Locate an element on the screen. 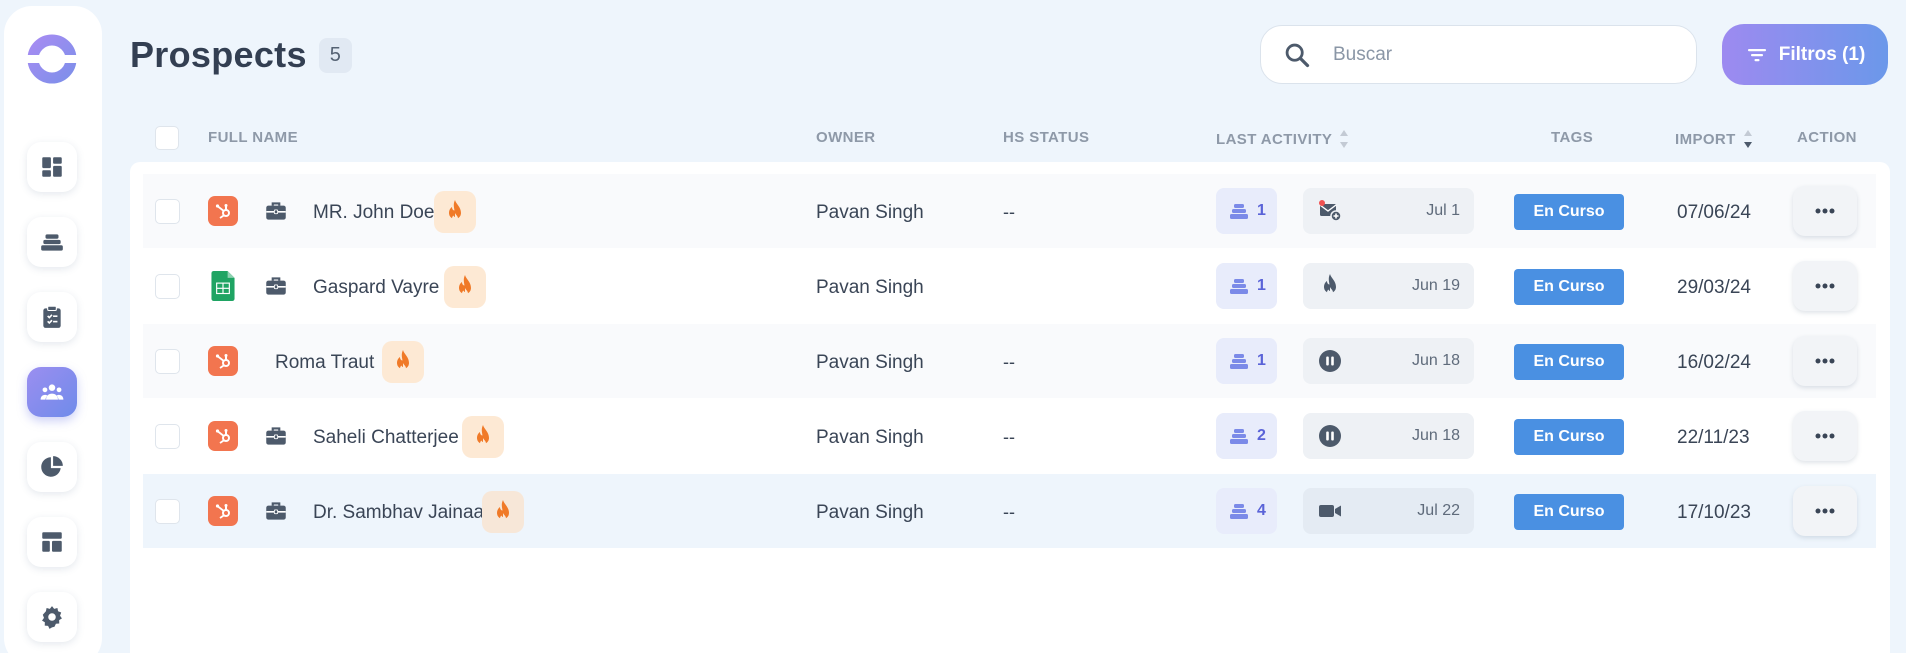 The height and width of the screenshot is (653, 1906). prospect-name: Roma Traut is located at coordinates (324, 363).